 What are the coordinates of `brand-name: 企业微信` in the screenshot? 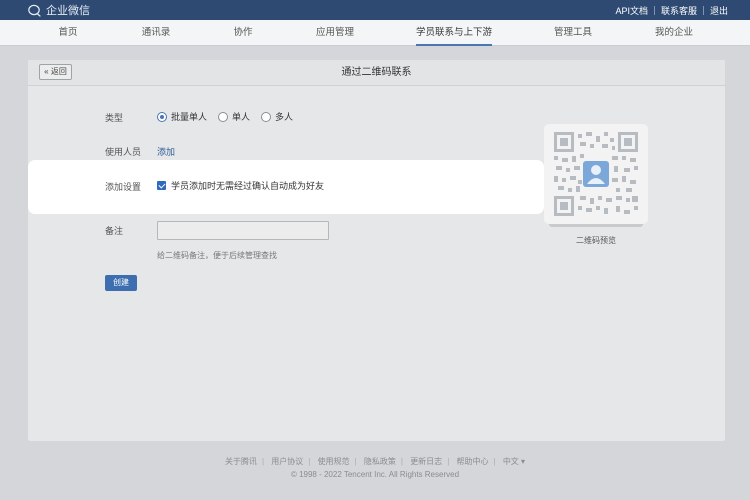 It's located at (68, 11).